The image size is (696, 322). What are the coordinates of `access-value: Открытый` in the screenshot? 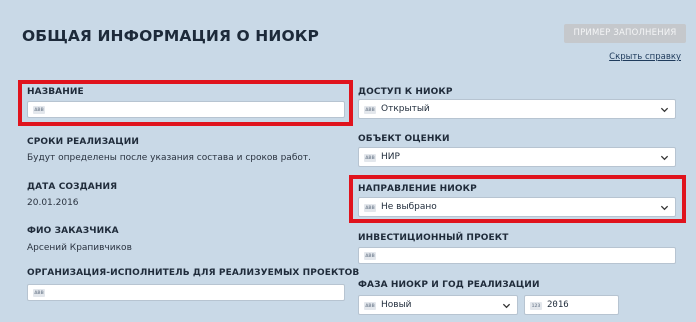 It's located at (405, 109).